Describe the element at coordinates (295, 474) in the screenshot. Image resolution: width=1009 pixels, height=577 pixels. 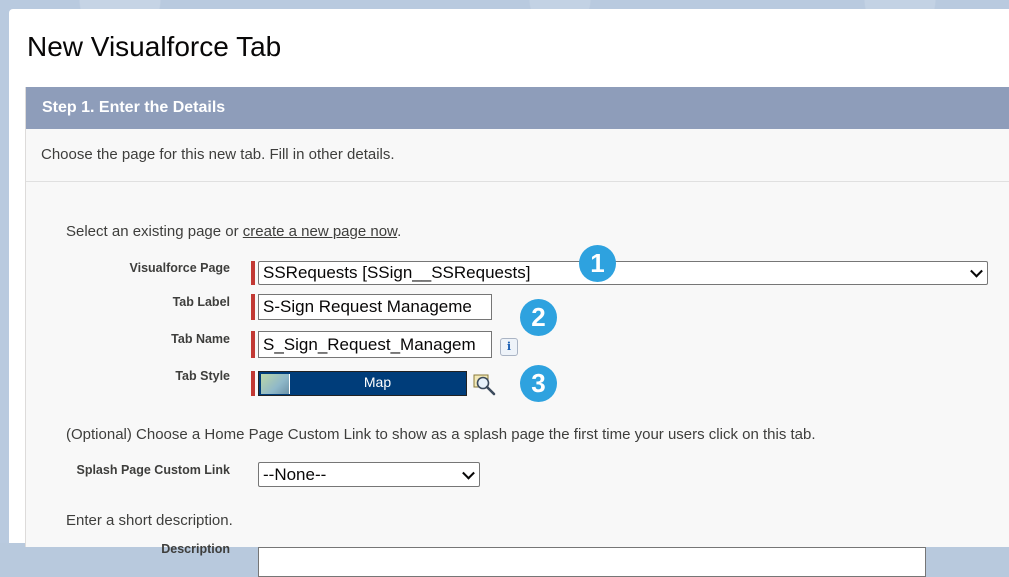
I see `splash-value: --None--` at that location.